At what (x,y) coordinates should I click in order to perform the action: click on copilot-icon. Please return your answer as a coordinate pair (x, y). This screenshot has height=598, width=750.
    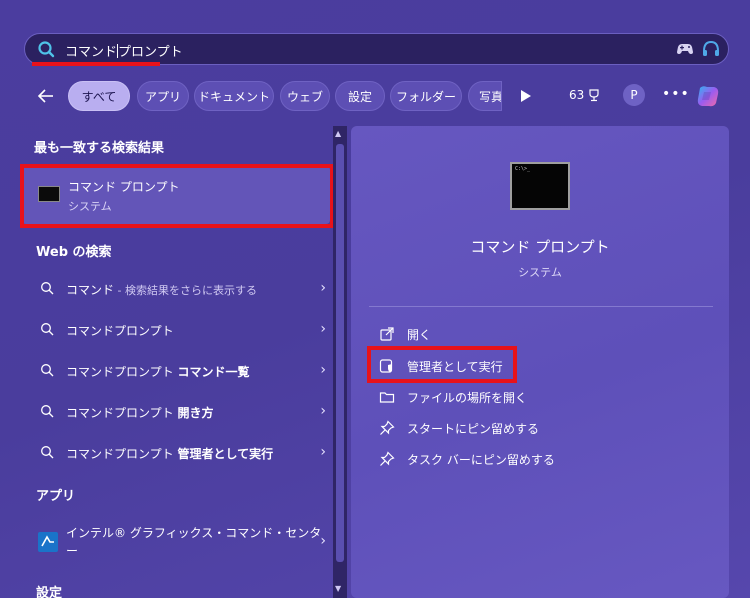
    Looking at the image, I should click on (708, 96).